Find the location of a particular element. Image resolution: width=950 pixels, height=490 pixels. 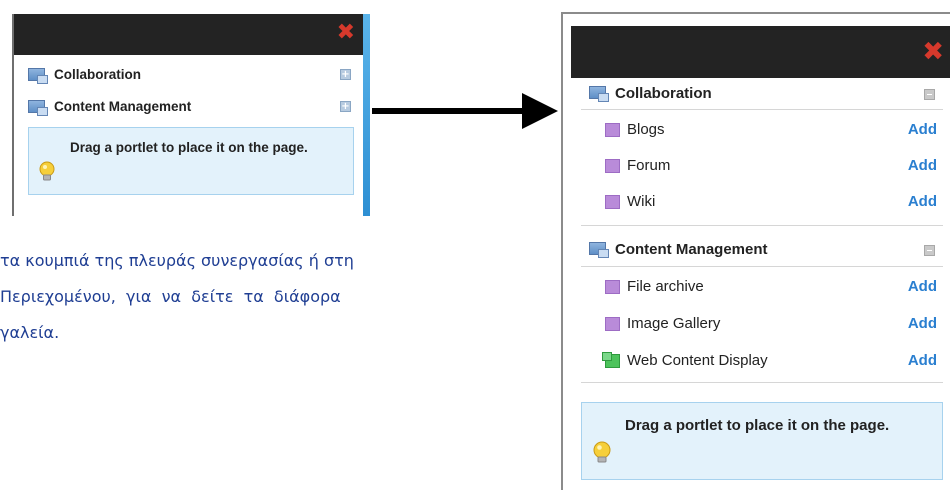

portlet-row-file-archive: File archive Add is located at coordinates (758, 287).